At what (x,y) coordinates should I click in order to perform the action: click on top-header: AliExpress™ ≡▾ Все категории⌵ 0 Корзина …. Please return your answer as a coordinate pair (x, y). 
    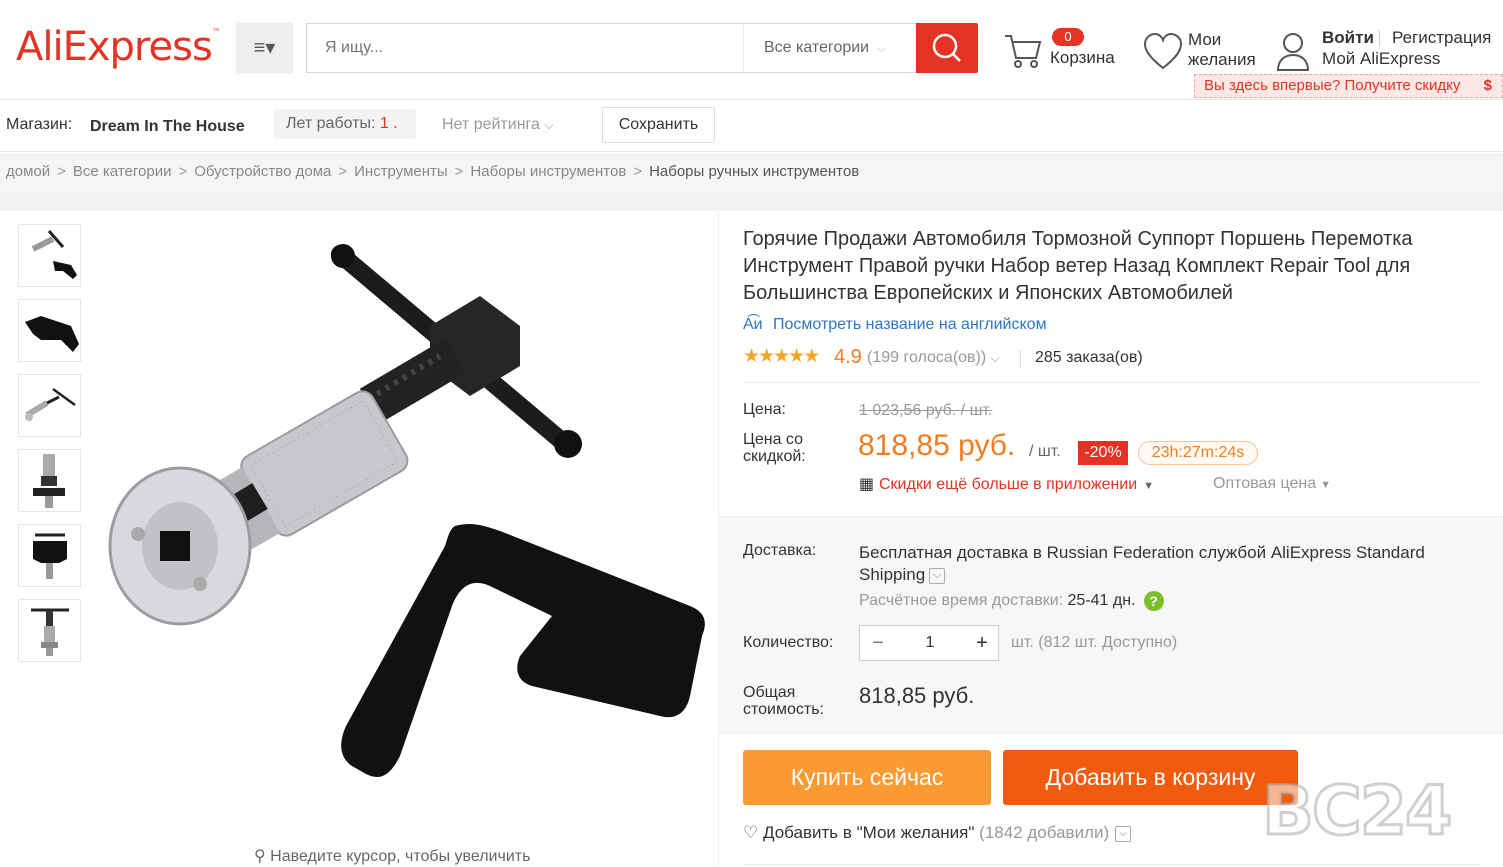
    Looking at the image, I should click on (751, 50).